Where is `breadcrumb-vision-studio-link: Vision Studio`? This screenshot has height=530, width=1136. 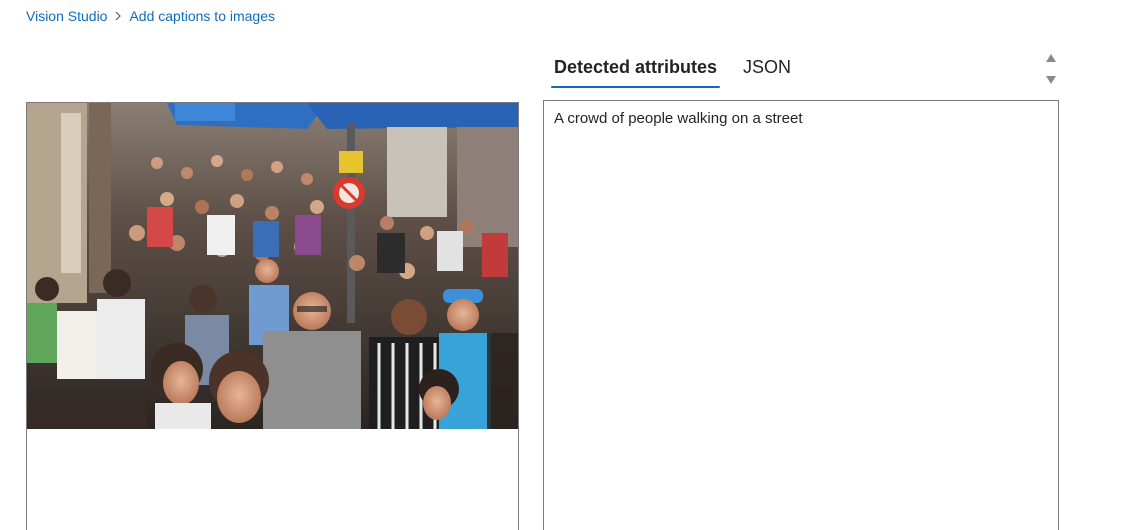 breadcrumb-vision-studio-link: Vision Studio is located at coordinates (66, 16).